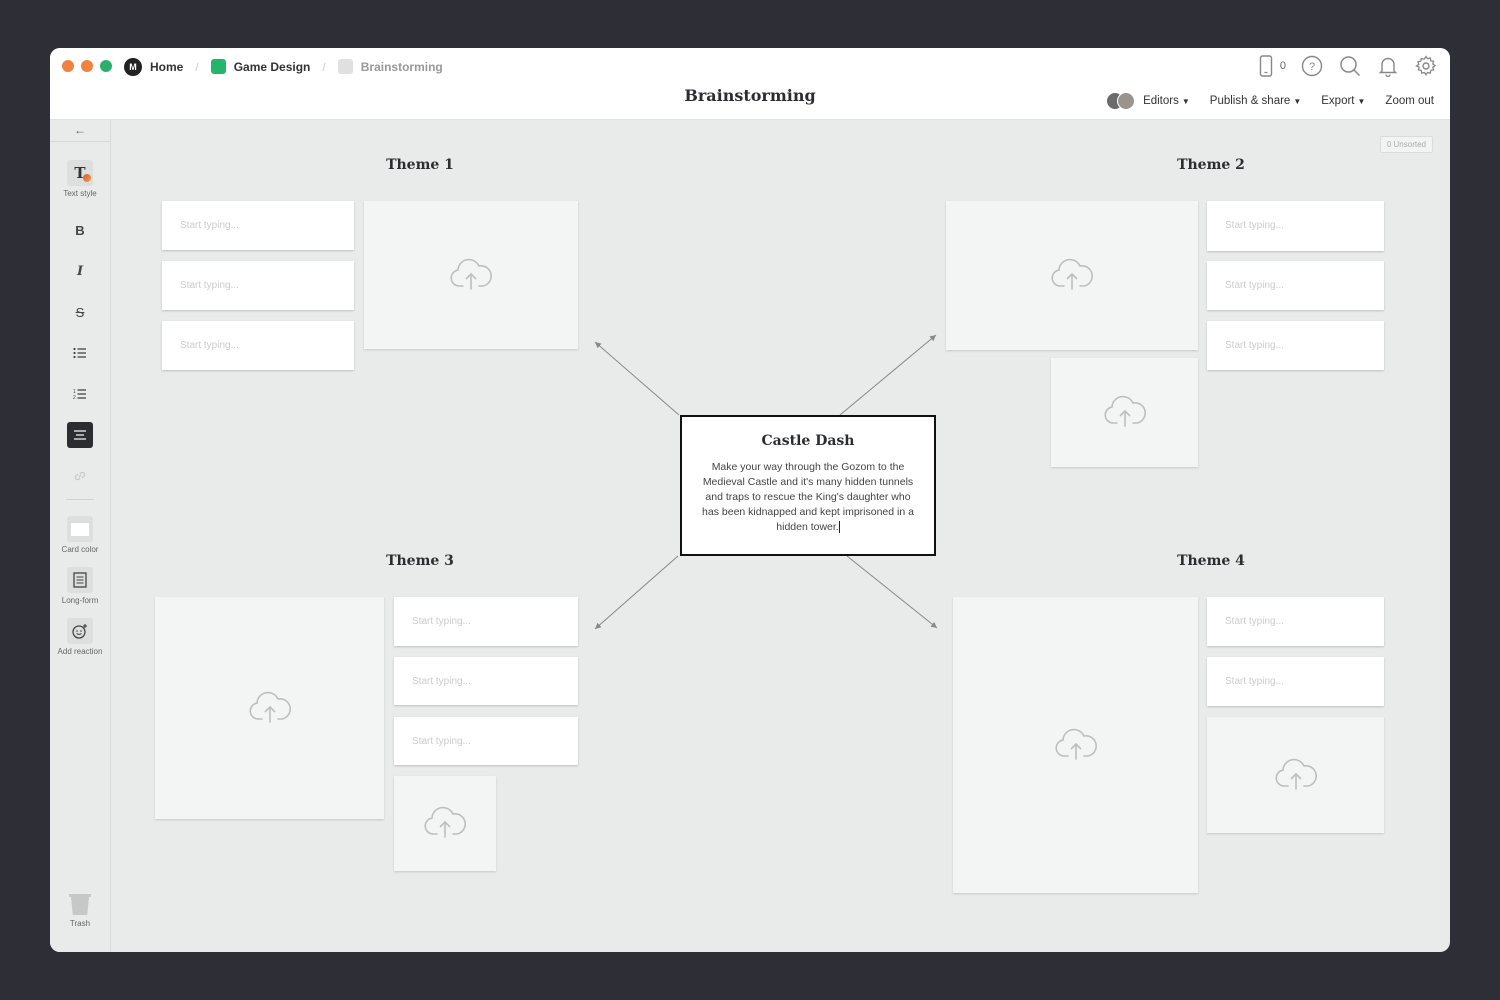  I want to click on strikethrough-icon: S, so click(80, 312).